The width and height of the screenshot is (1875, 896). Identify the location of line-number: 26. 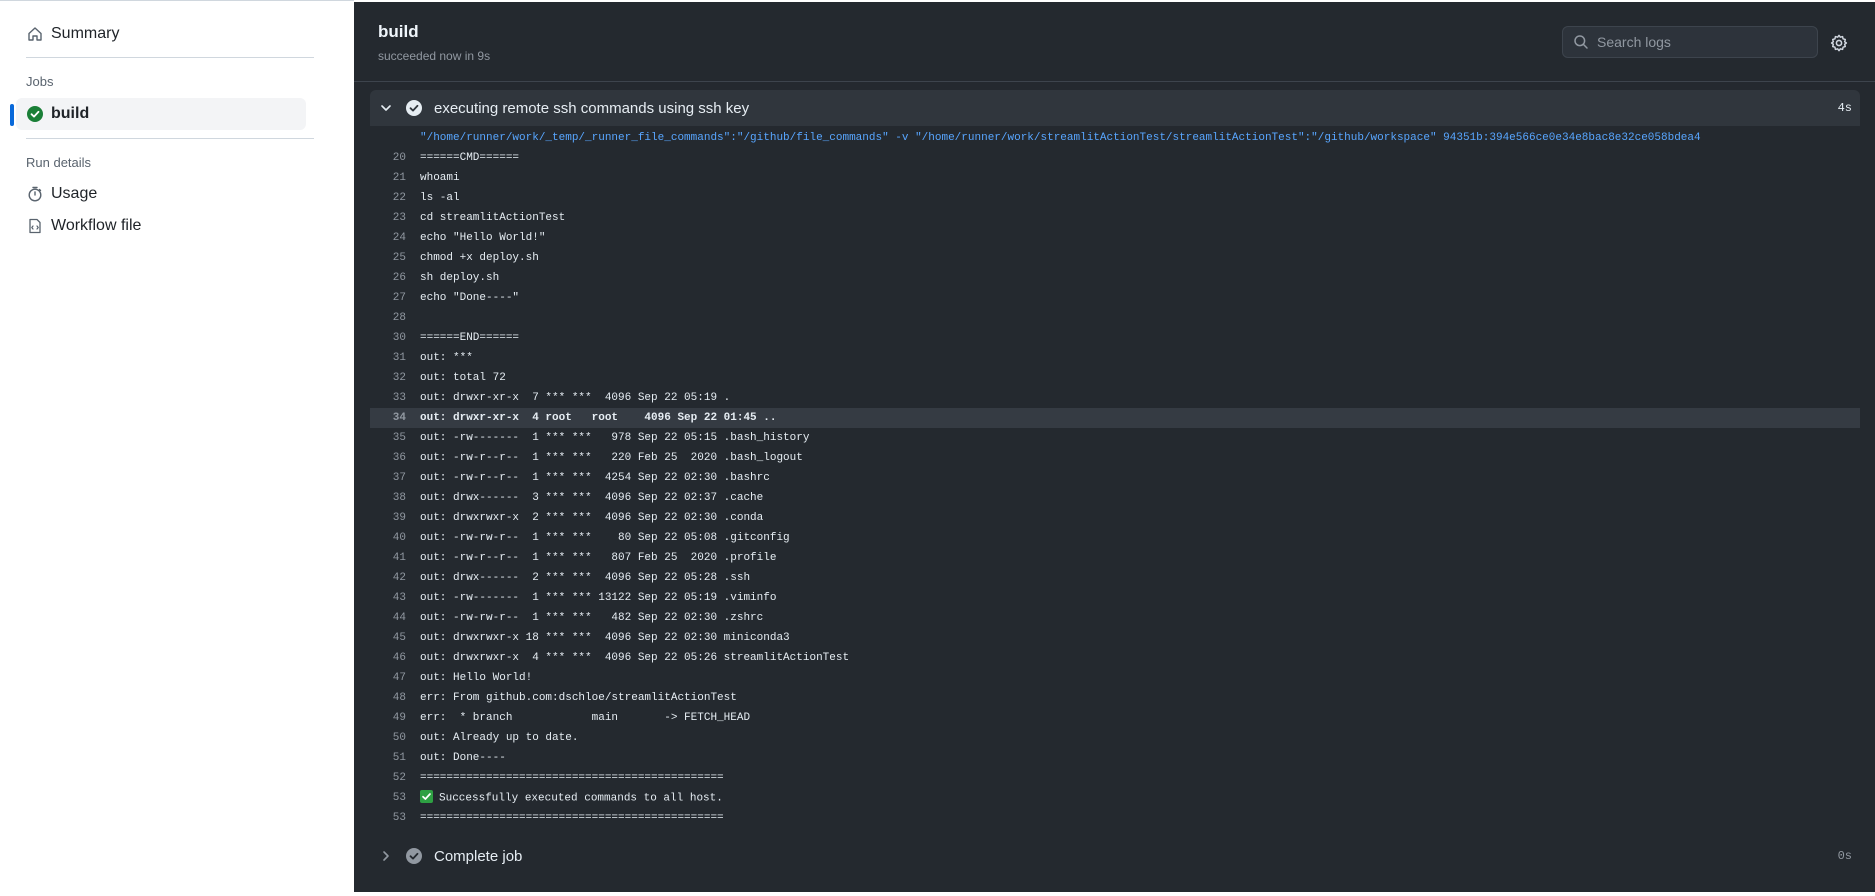
(395, 278).